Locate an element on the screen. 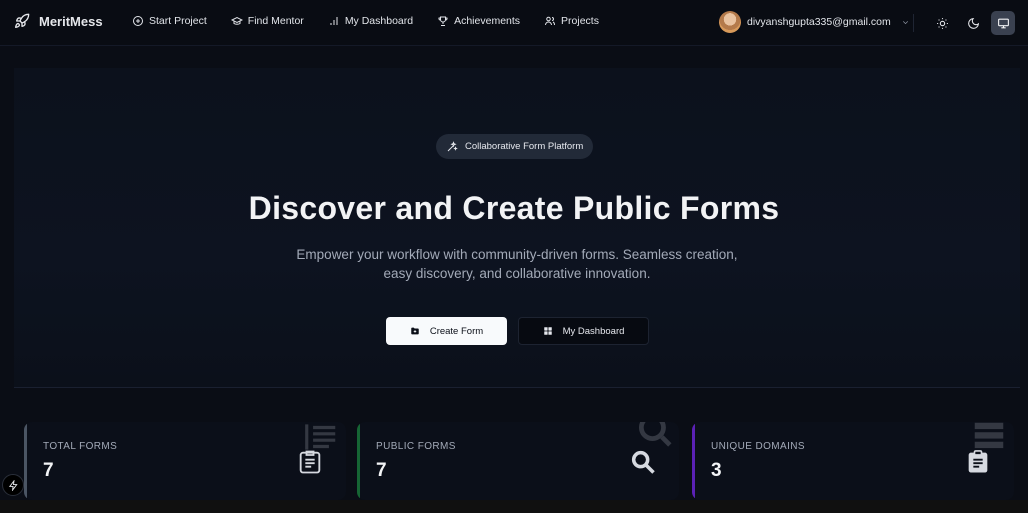 This screenshot has height=513, width=1028. bar-chart-icon is located at coordinates (334, 21).